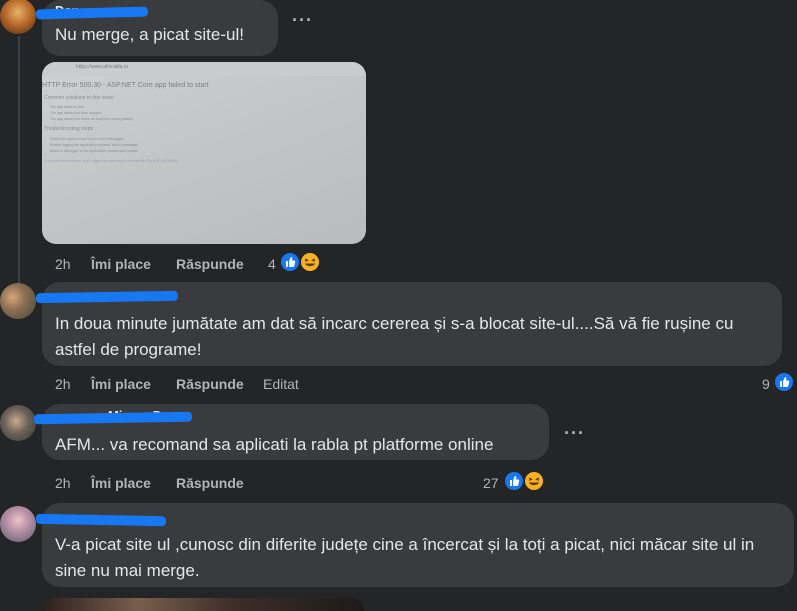 This screenshot has width=797, height=611. I want to click on troubleshooting-heading: Troubleshooting steps:, so click(69, 129).